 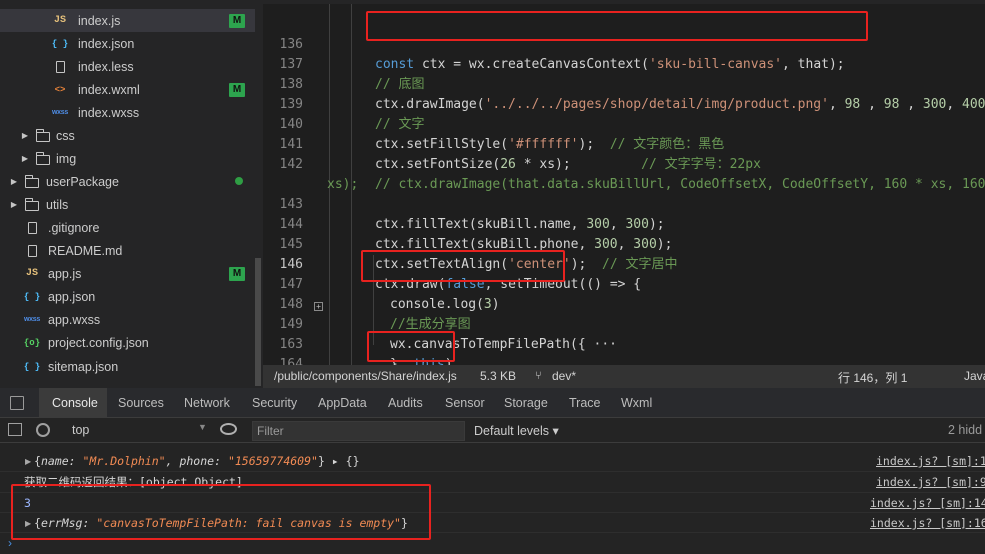 What do you see at coordinates (127, 296) in the screenshot?
I see `tree-item-app-json: { } app.json` at bounding box center [127, 296].